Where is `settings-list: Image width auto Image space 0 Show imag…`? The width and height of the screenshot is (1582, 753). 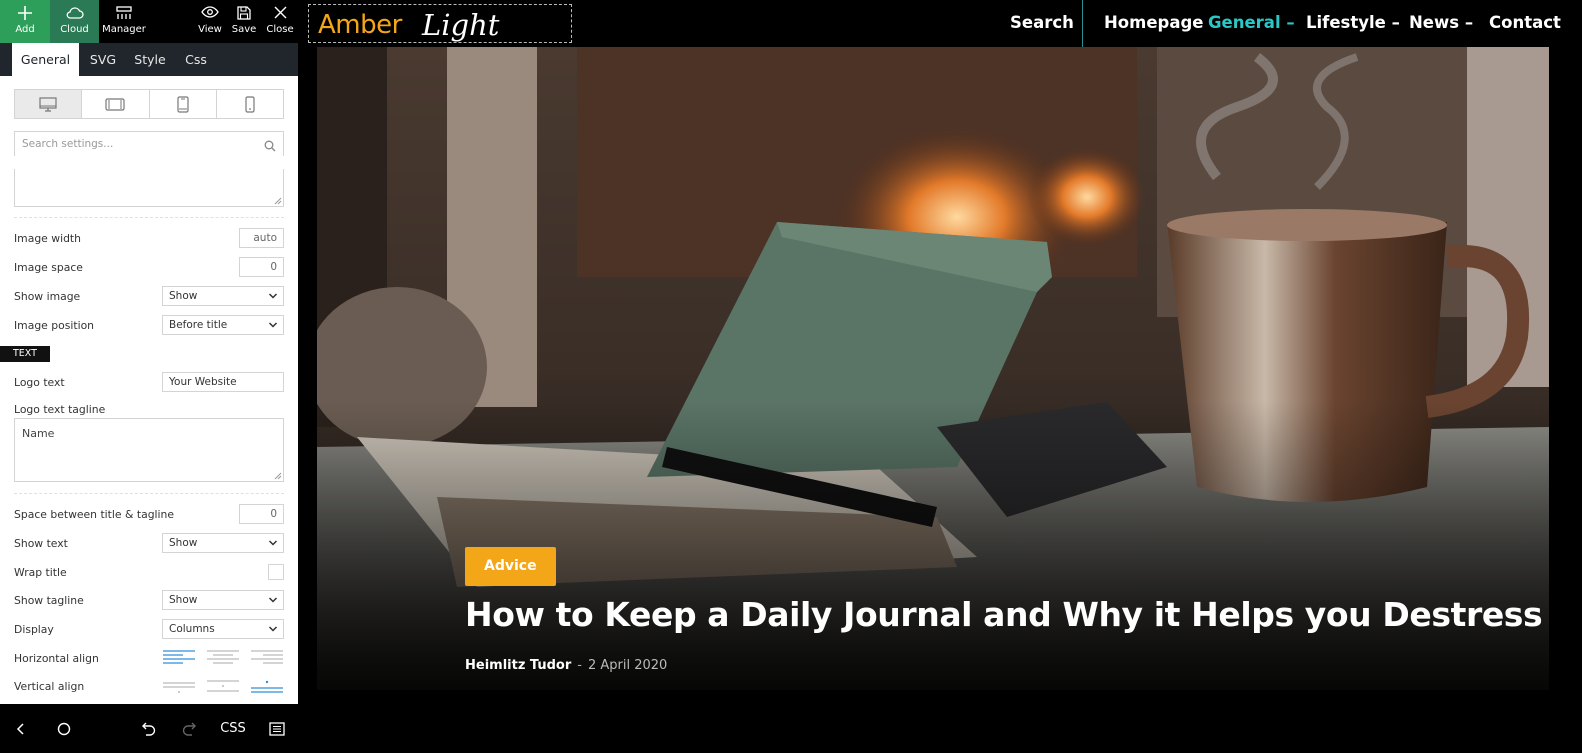 settings-list: Image width auto Image space 0 Show imag… is located at coordinates (149, 436).